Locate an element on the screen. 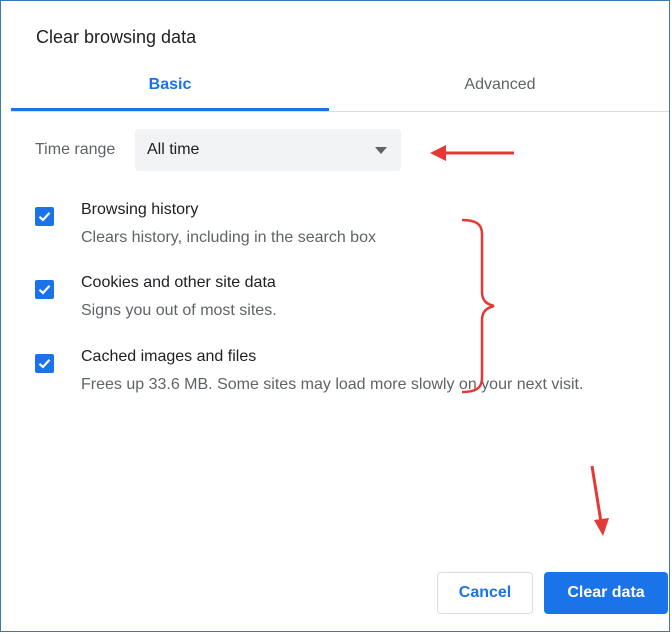  time-range-label: Time range is located at coordinates (75, 149).